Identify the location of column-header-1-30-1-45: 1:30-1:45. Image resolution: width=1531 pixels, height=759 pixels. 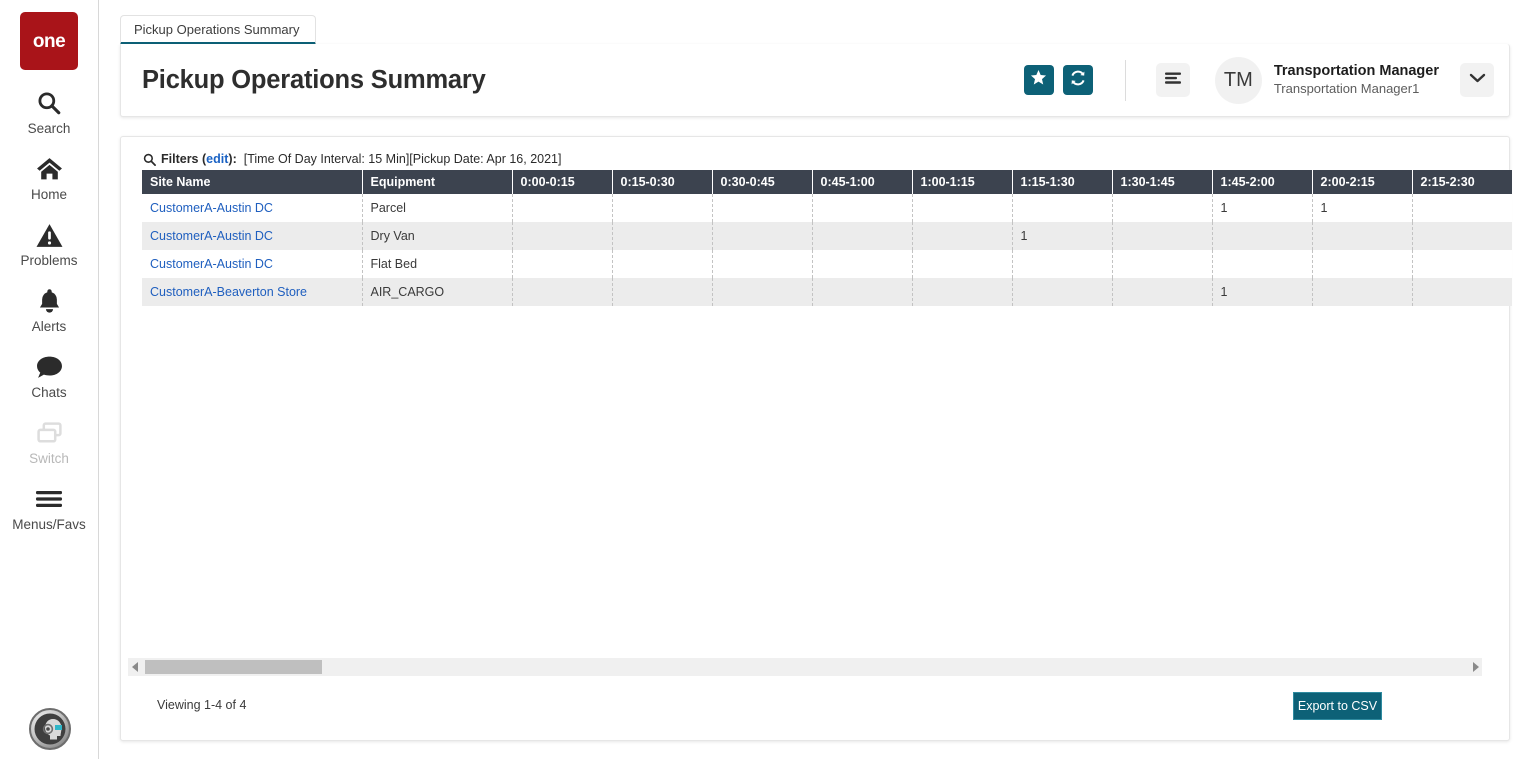
(1162, 182).